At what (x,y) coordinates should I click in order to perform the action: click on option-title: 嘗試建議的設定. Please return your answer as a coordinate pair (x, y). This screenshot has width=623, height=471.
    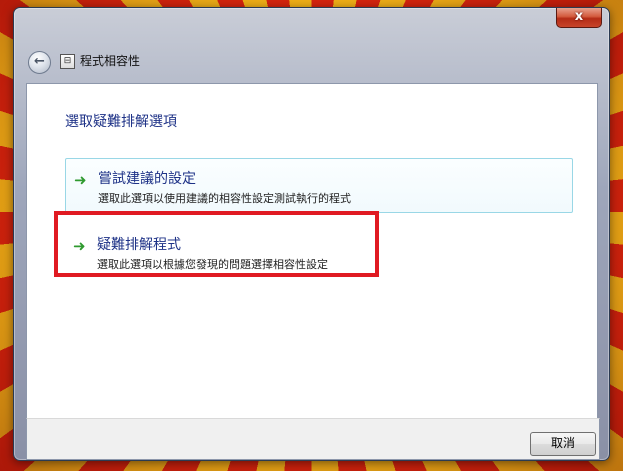
    Looking at the image, I should click on (147, 179).